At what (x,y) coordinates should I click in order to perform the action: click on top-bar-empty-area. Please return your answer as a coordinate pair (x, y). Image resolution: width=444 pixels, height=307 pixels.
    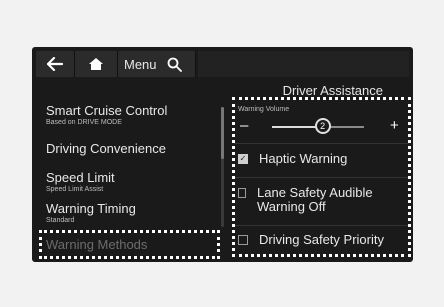
    Looking at the image, I should click on (303, 64).